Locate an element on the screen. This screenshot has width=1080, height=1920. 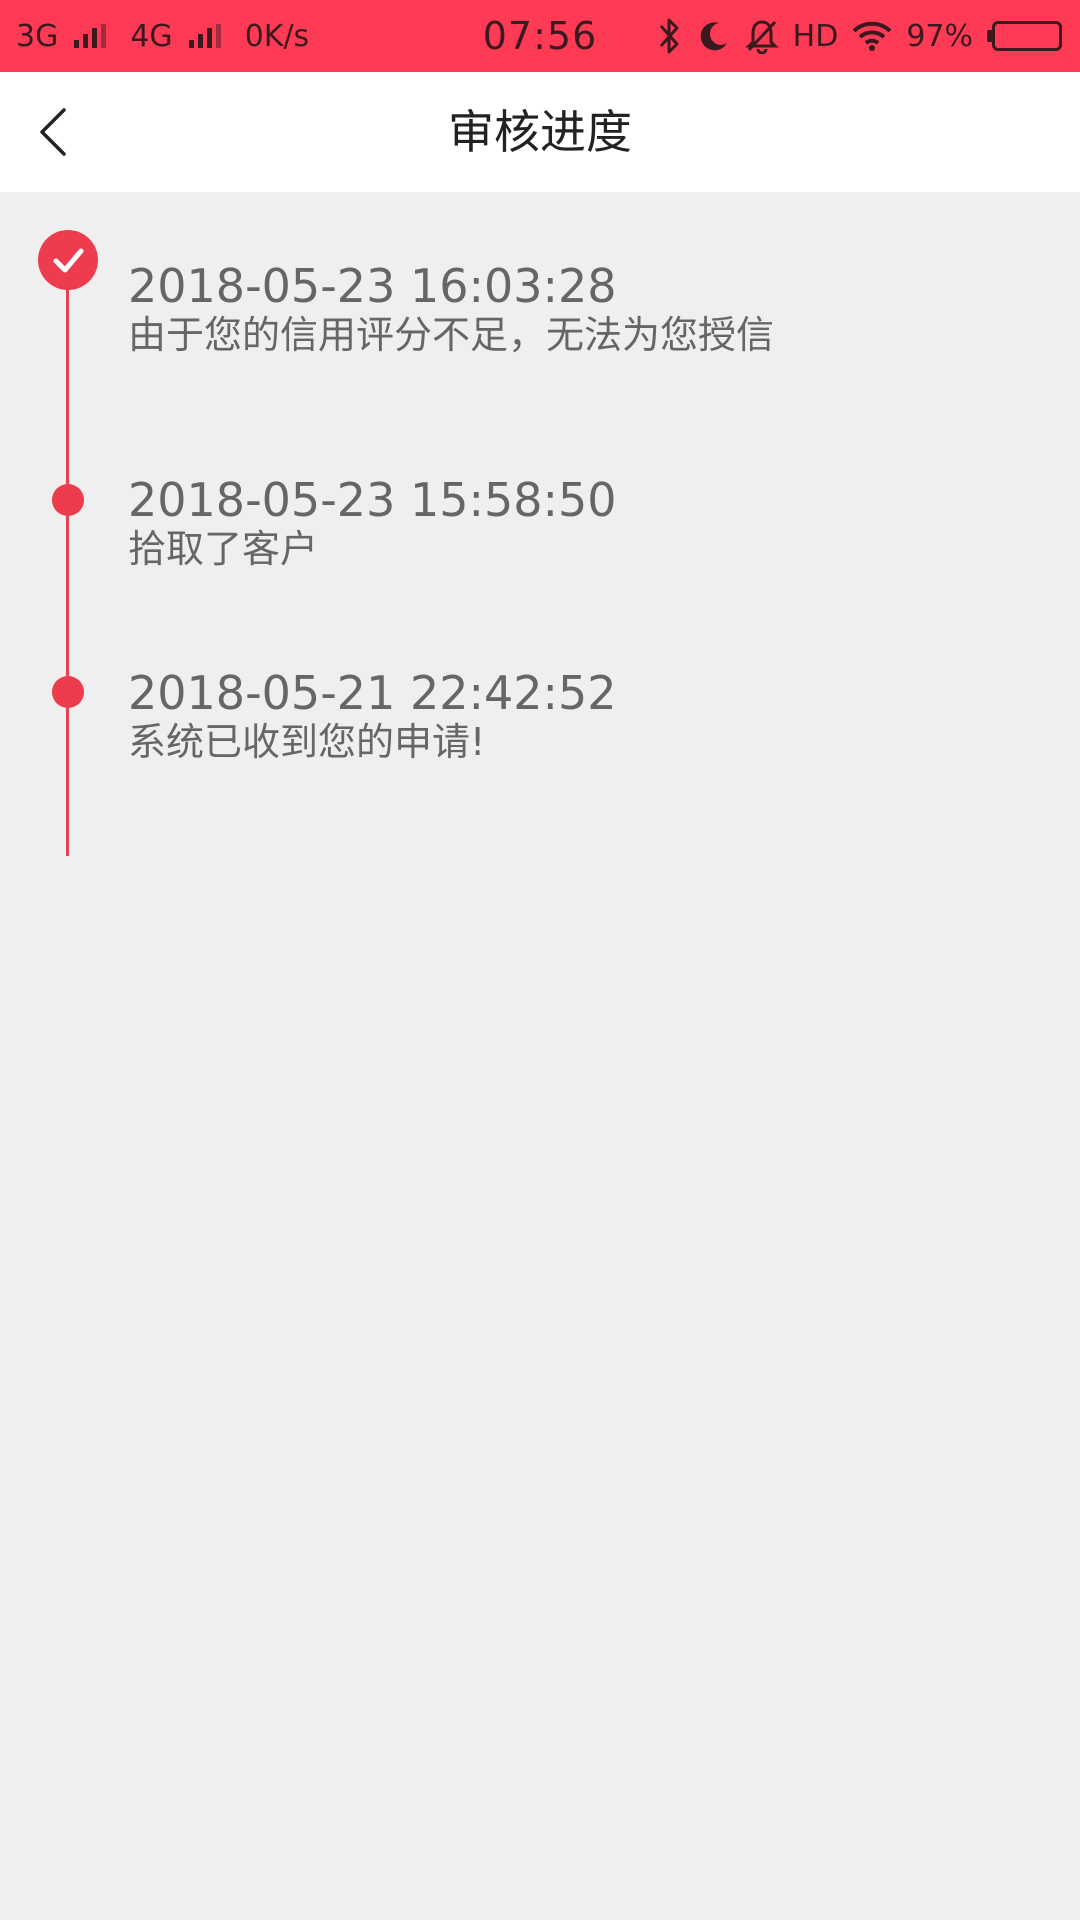
timeline-item: 2018-05-21 22:42:52 系统已收到您的申请! is located at coordinates (588, 716).